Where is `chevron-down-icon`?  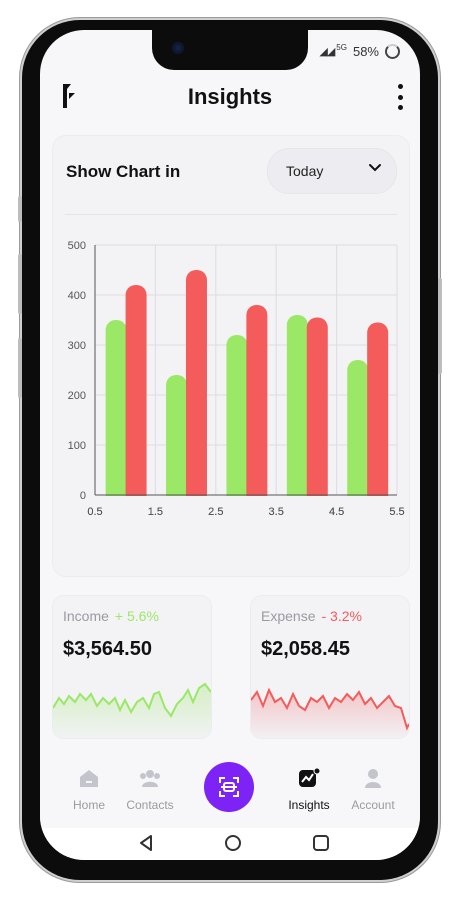
chevron-down-icon is located at coordinates (375, 168).